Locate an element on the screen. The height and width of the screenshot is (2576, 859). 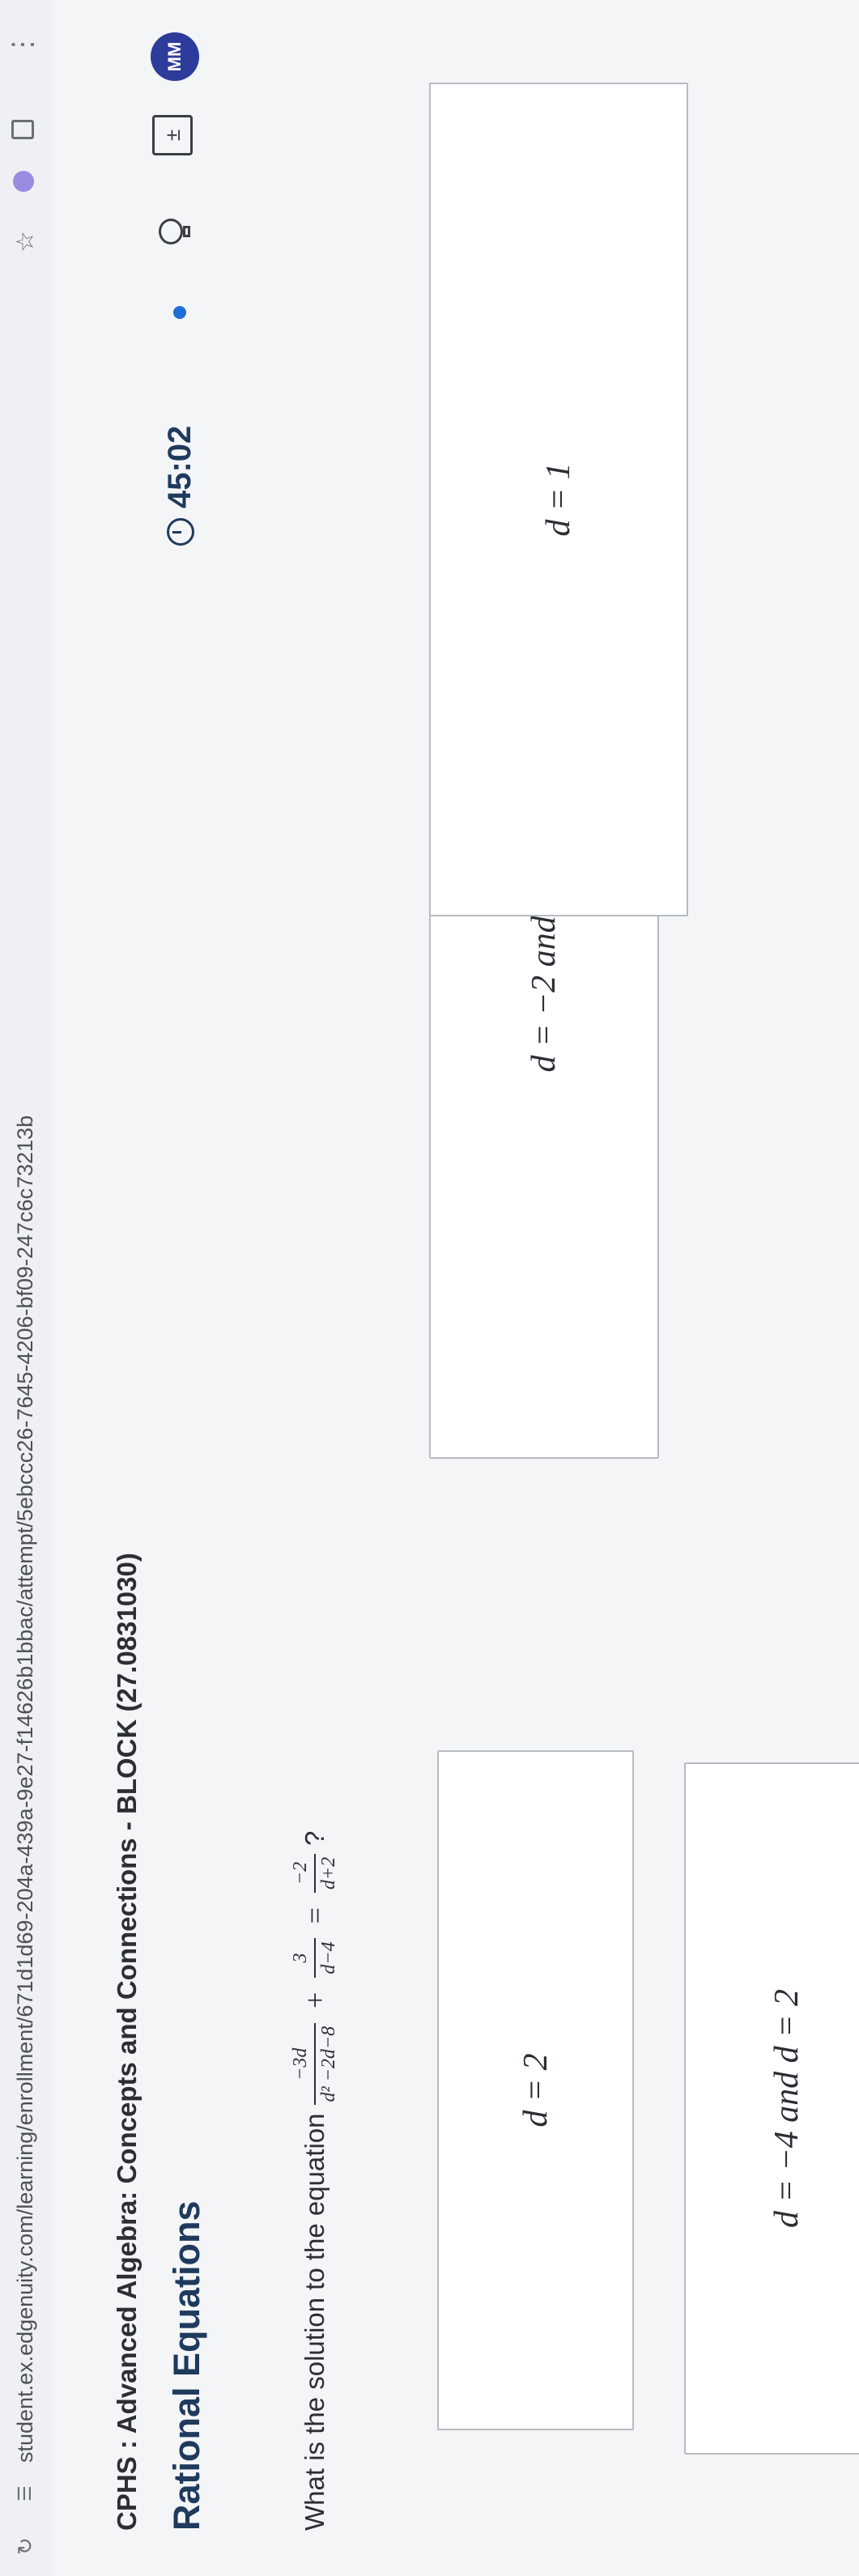
fraction-2-numerator: 3 is located at coordinates (300, 1958).